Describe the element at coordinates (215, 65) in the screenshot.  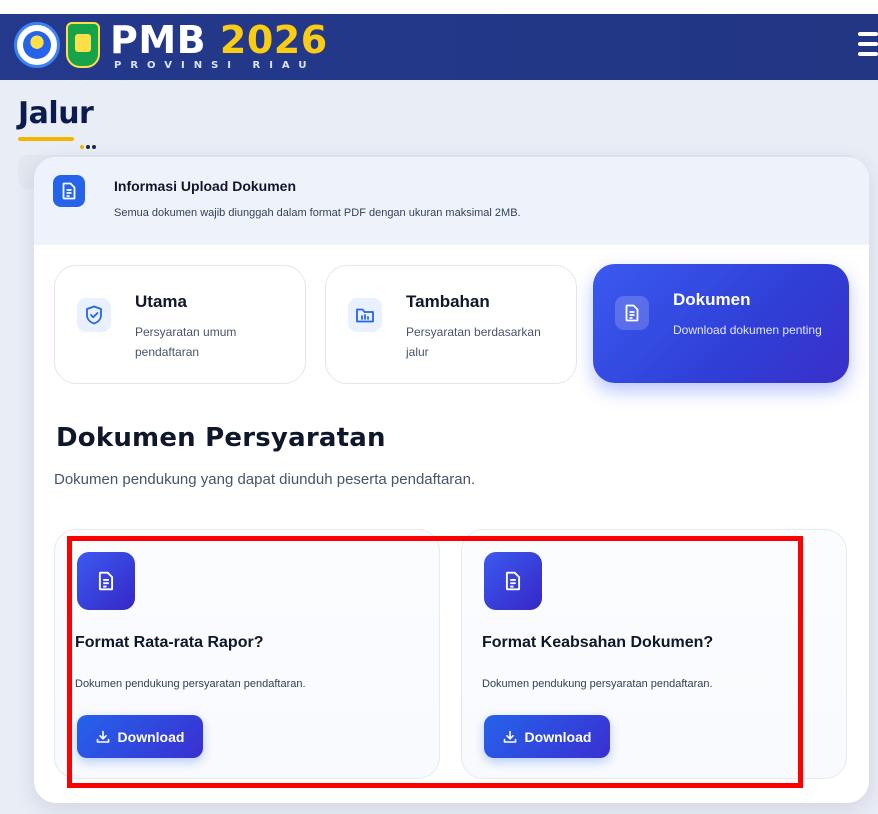
I see `brand-subtitle: PROVINSI RIAU` at that location.